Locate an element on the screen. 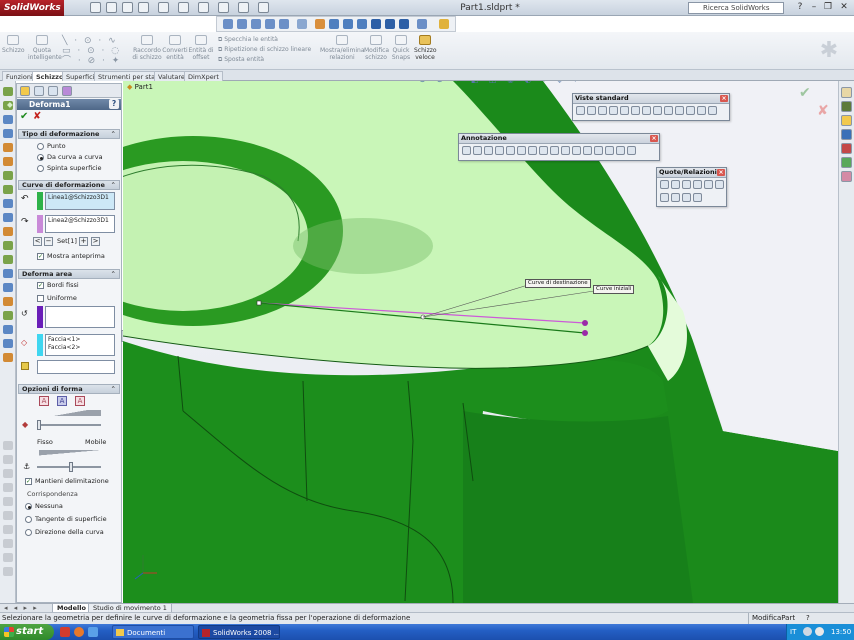 Image resolution: width=854 pixels, height=640 pixels. pattern-tool-icon is located at coordinates (8, 301).